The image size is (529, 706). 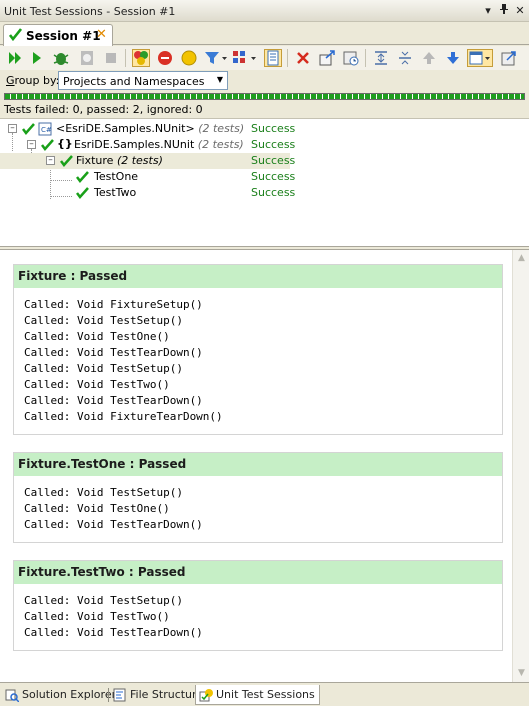 What do you see at coordinates (141, 58) in the screenshot?
I see `show-all-icon` at bounding box center [141, 58].